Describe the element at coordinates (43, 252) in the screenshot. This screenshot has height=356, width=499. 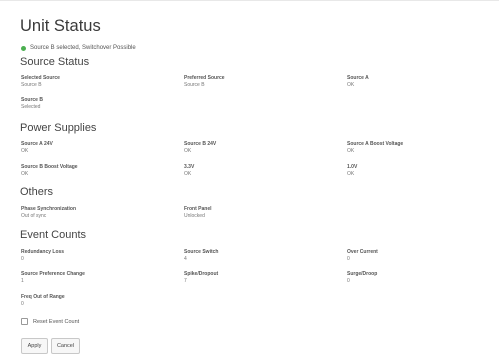
I see `field-label: Redundancy Loss` at that location.